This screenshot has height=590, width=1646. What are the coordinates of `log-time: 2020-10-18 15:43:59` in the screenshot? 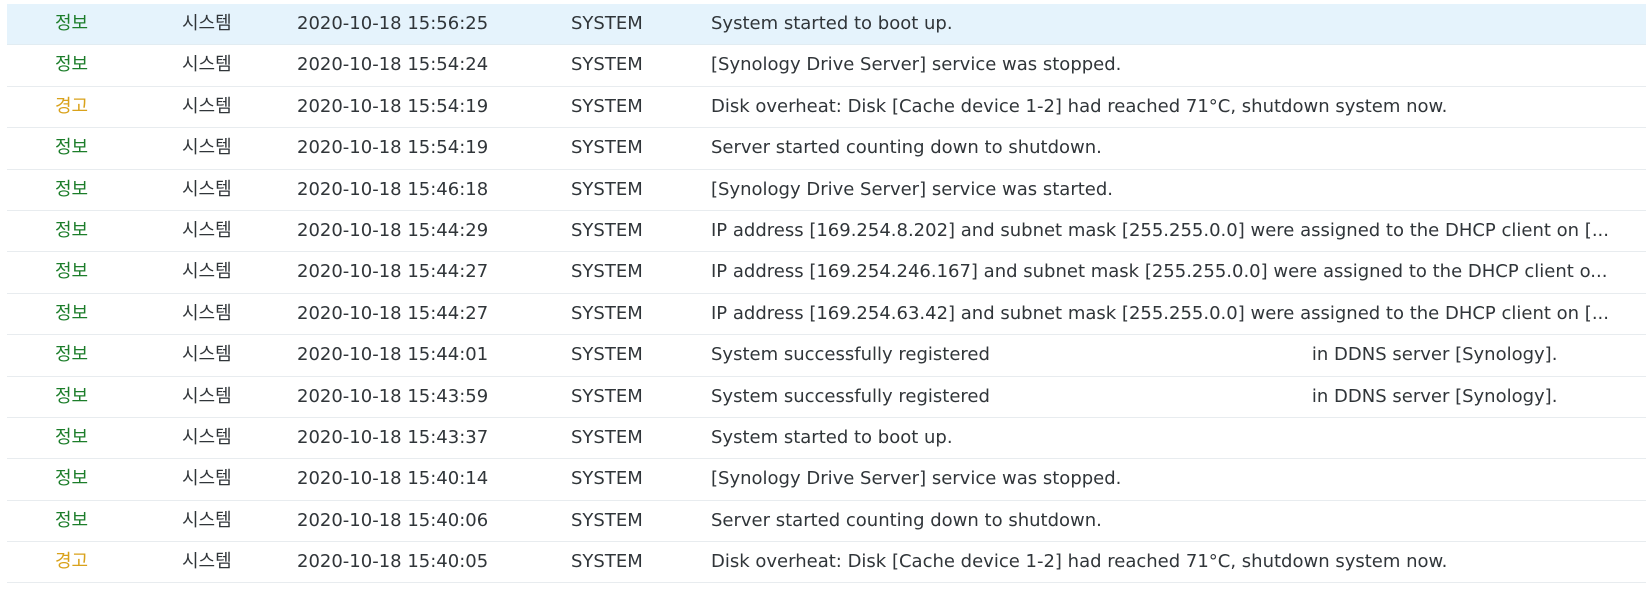 It's located at (393, 396).